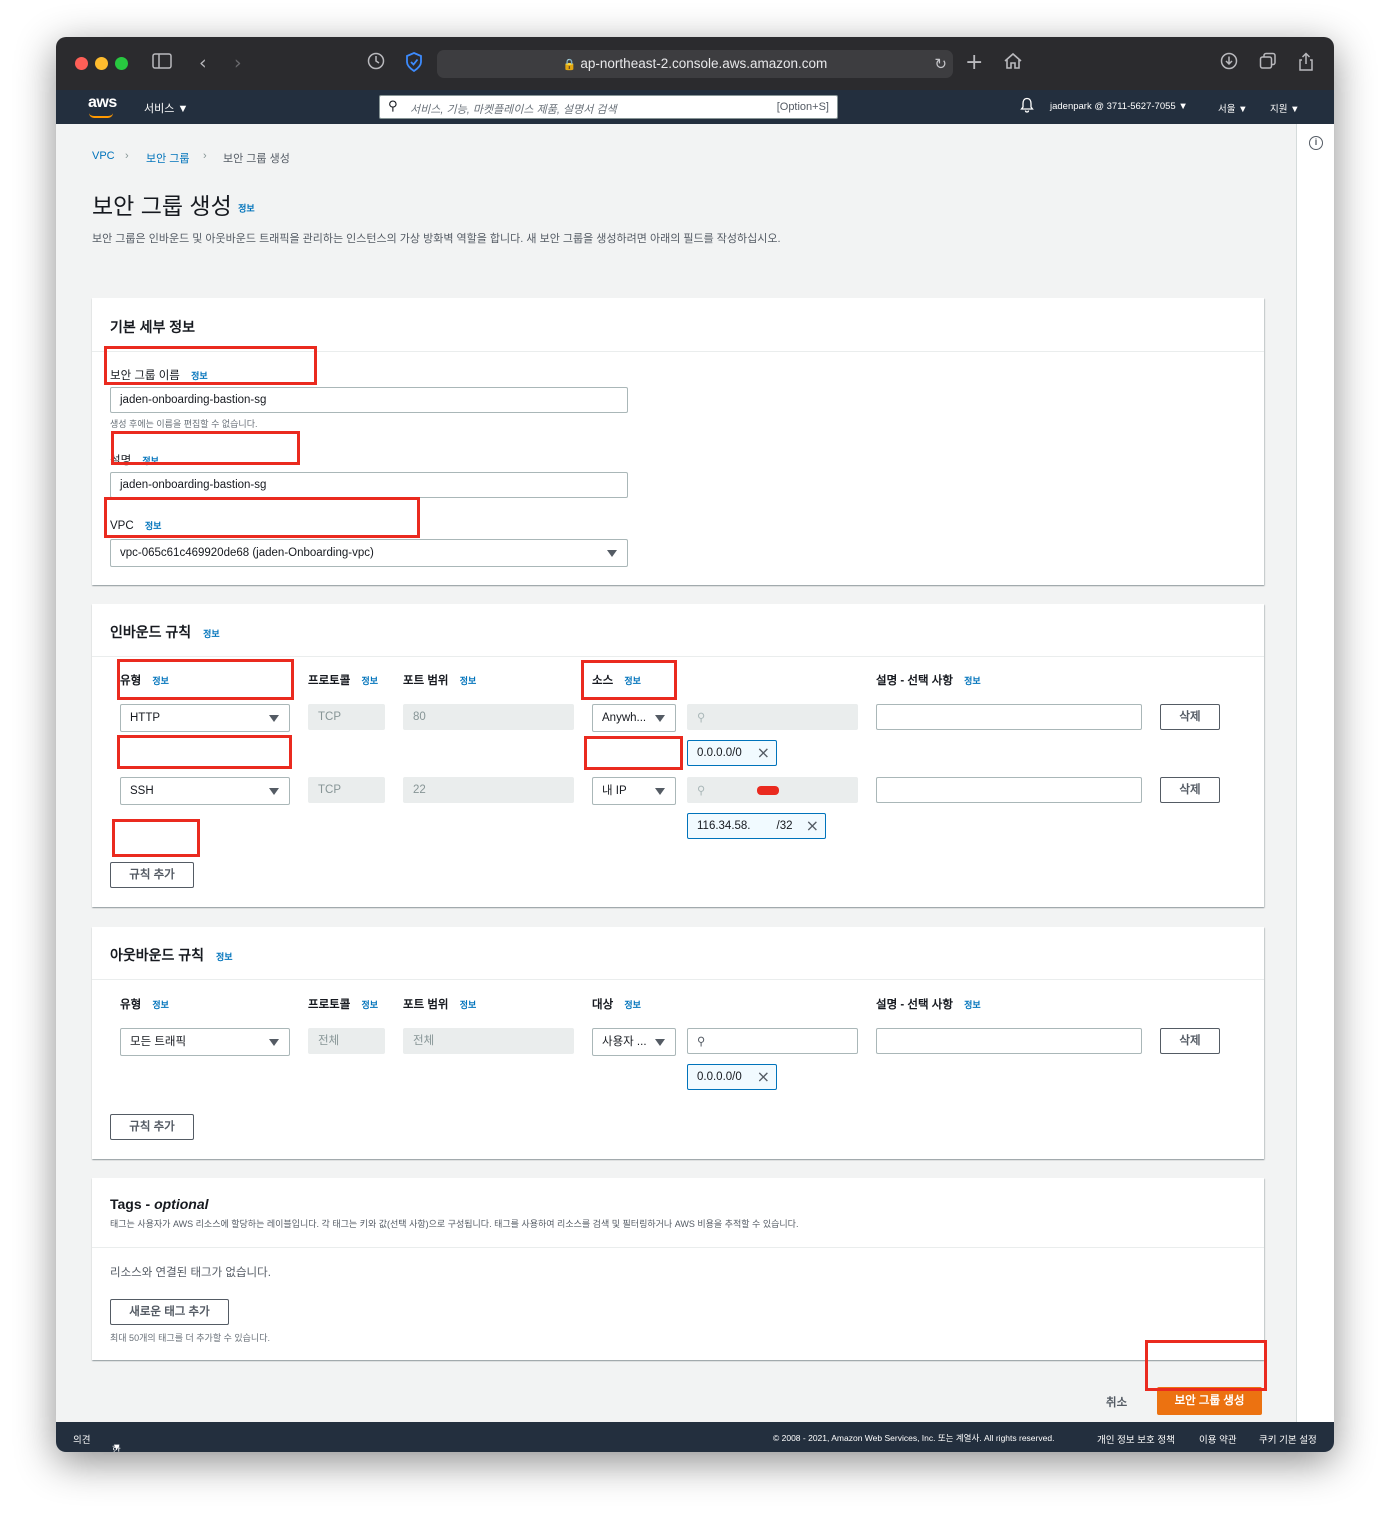  Describe the element at coordinates (1116, 1402) in the screenshot. I see `cancel-button: 취소` at that location.